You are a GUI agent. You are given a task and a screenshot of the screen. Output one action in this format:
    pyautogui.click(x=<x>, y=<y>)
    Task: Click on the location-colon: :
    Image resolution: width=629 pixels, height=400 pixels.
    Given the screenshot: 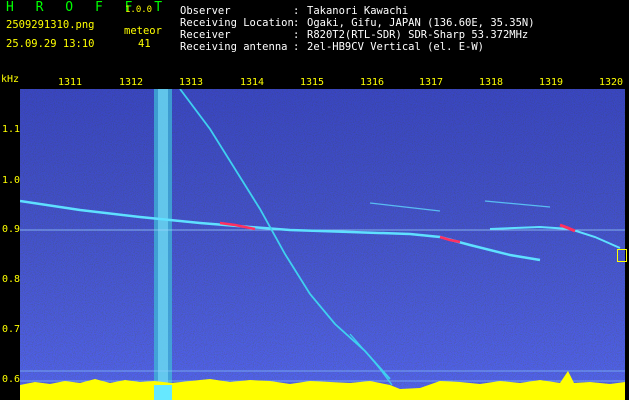 What is the action you would take?
    pyautogui.click(x=296, y=23)
    